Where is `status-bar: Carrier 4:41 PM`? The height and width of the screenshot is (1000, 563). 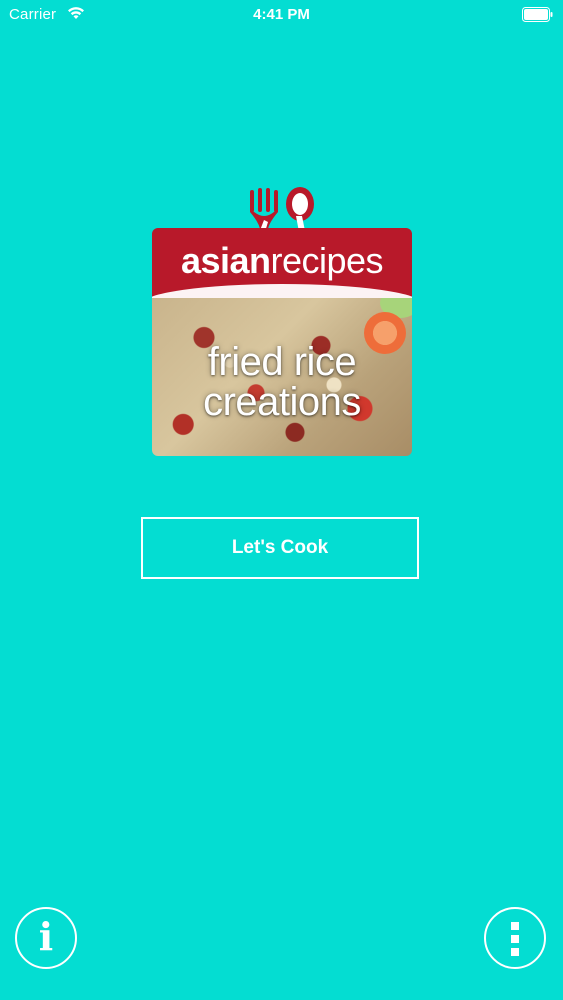
status-bar: Carrier 4:41 PM is located at coordinates (281, 15).